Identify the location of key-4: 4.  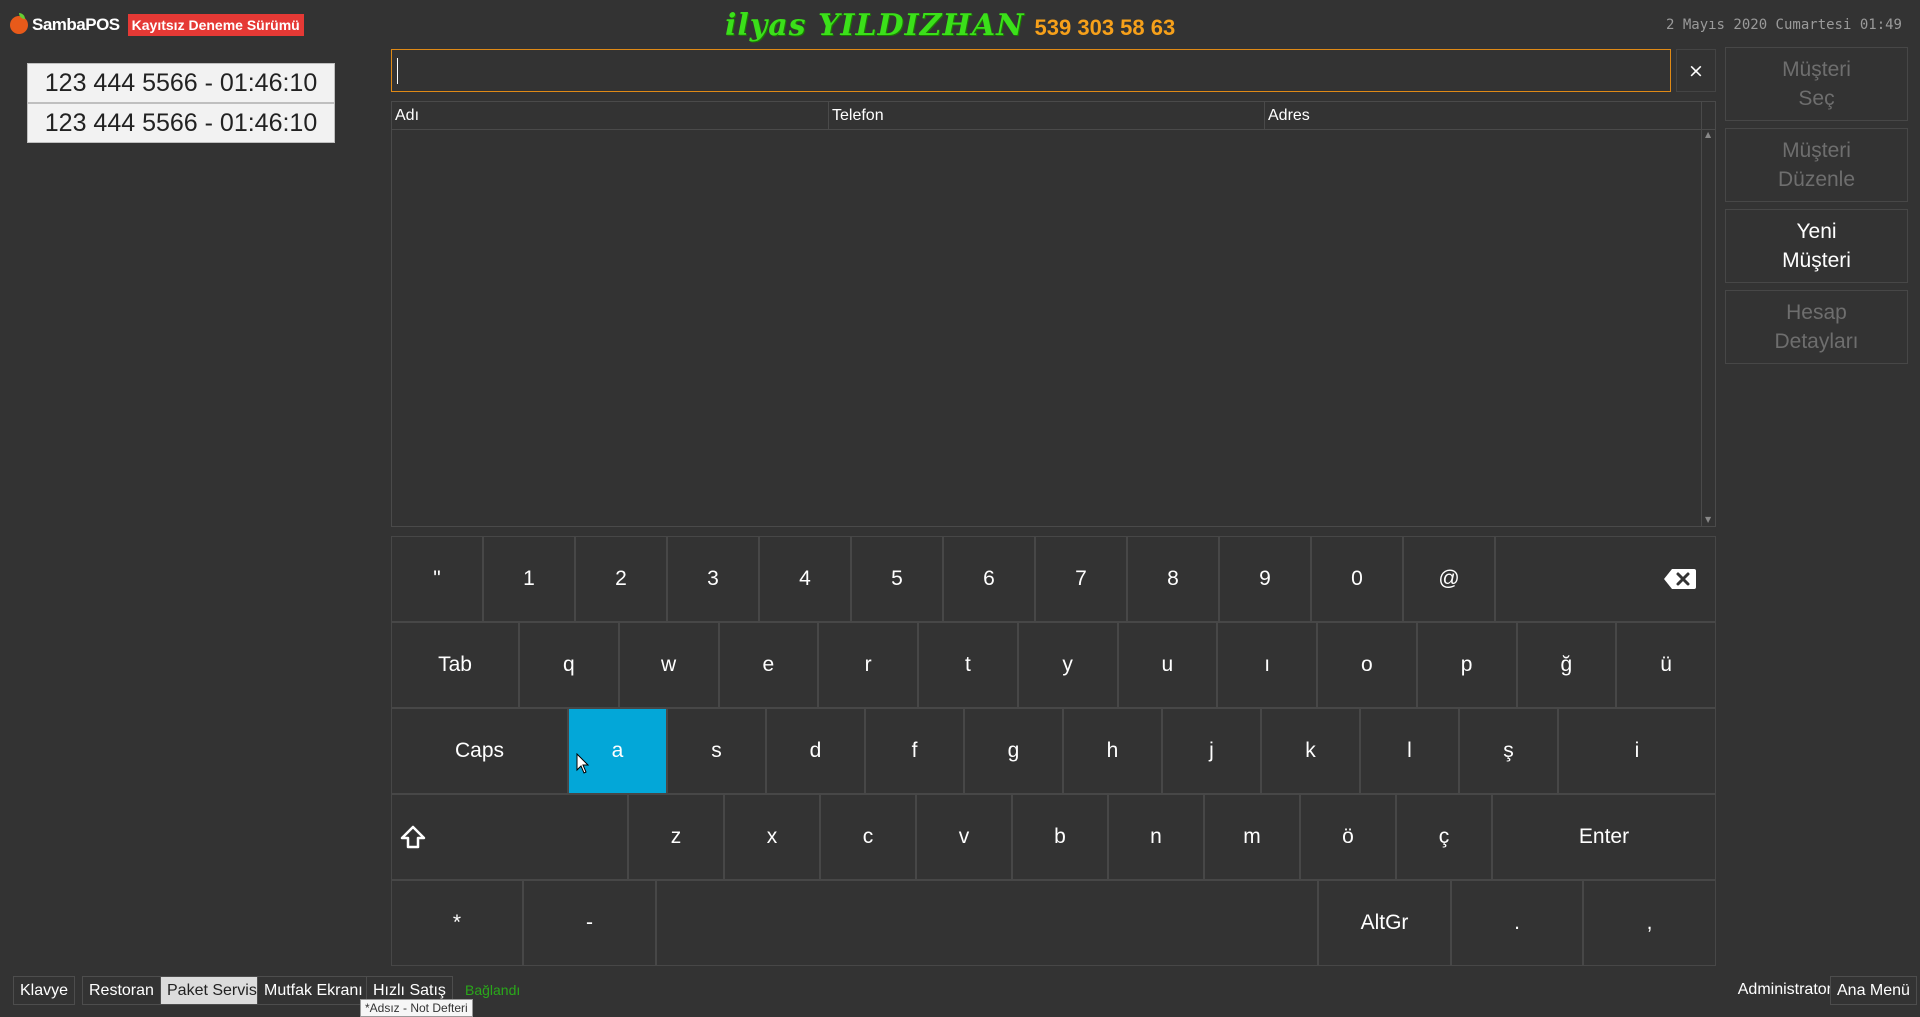
(805, 579).